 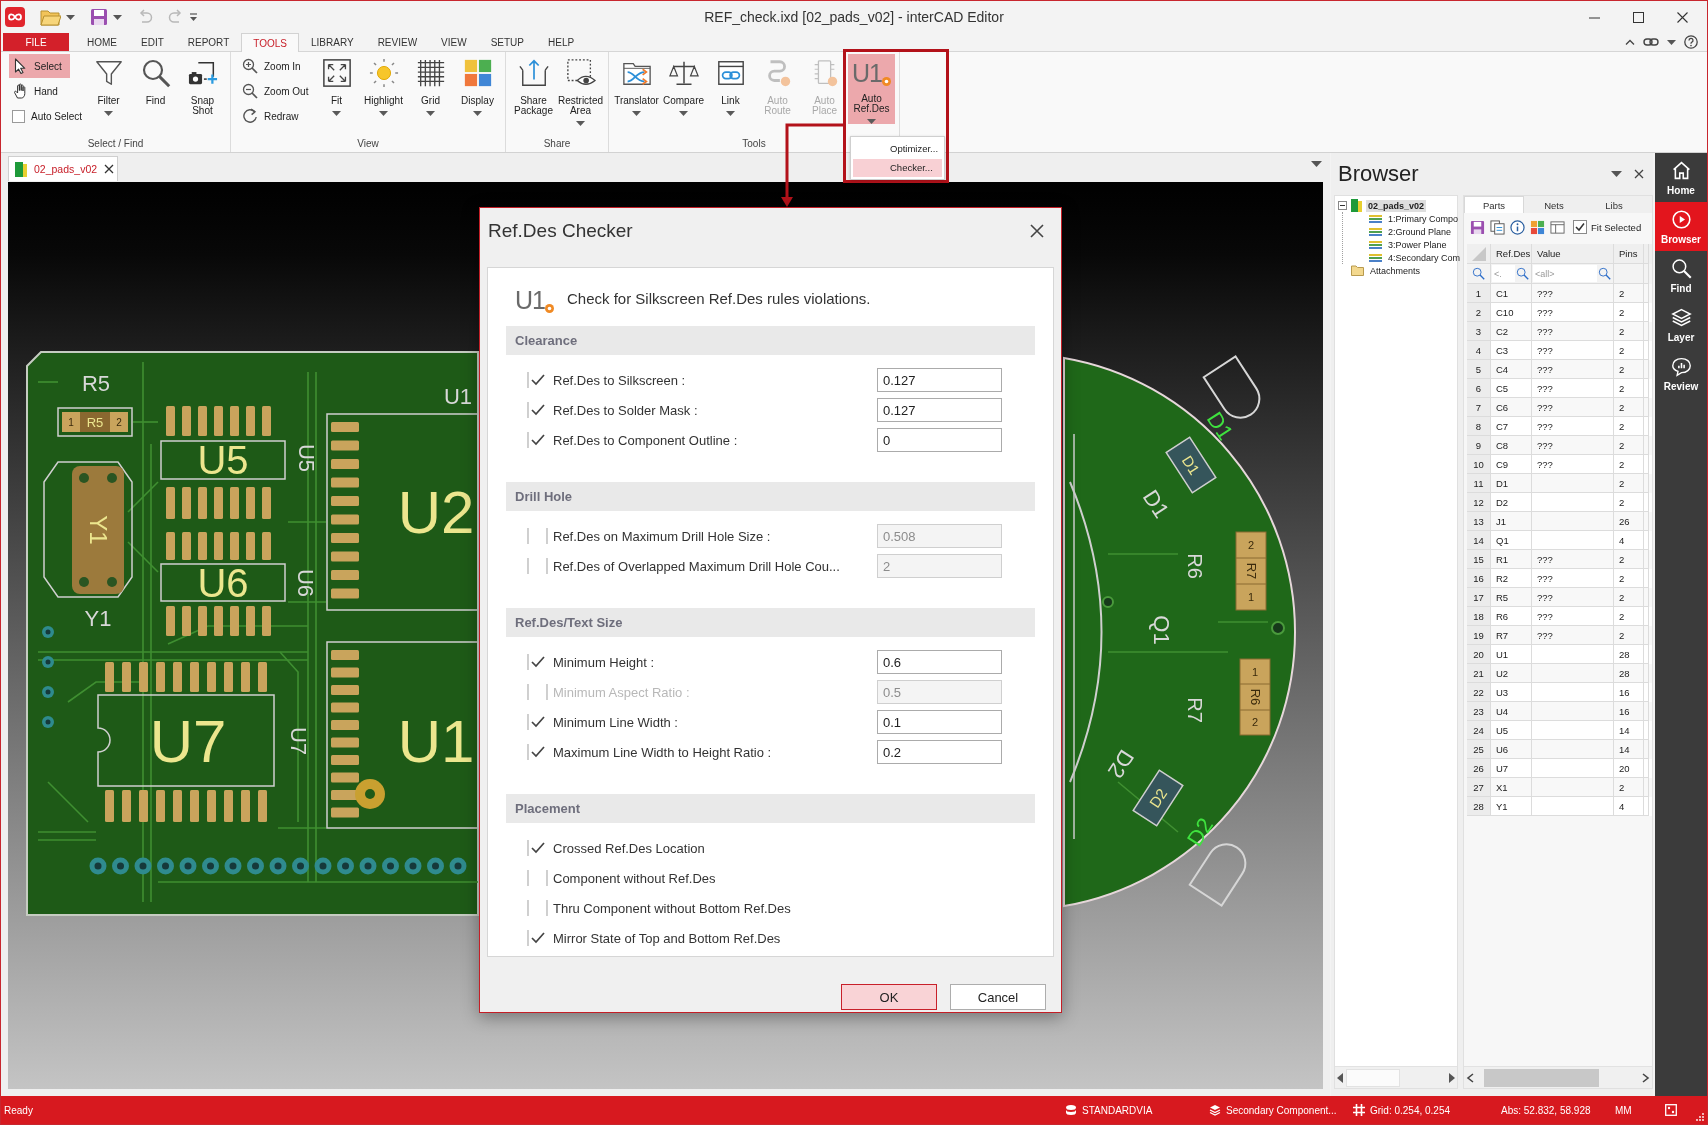 I want to click on checkbox-label: Auto Select, so click(x=57, y=116).